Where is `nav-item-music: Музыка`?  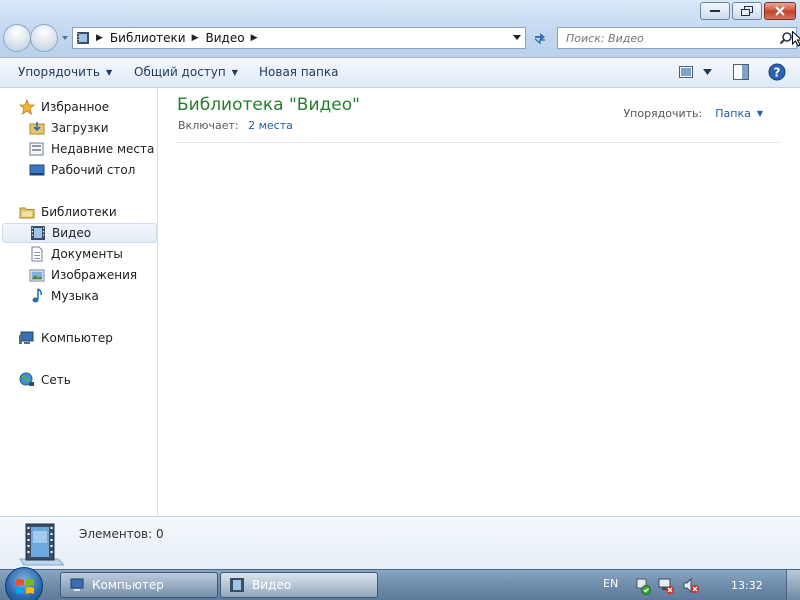
nav-item-music: Музыка is located at coordinates (64, 296).